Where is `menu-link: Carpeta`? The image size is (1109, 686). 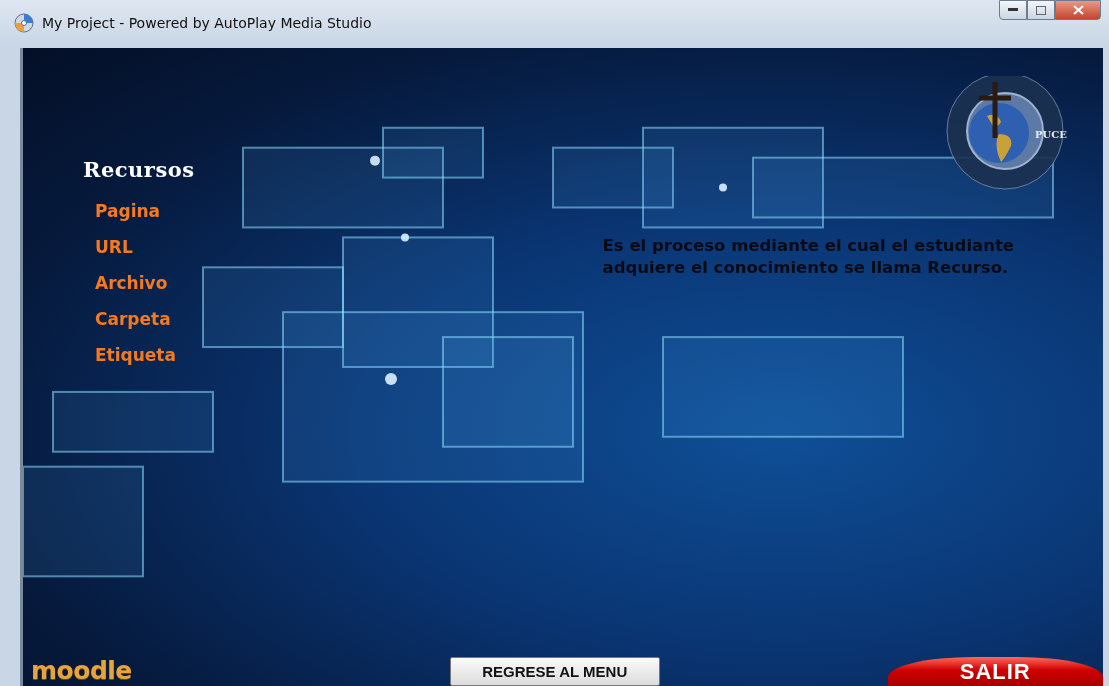
menu-link: Carpeta is located at coordinates (135, 326).